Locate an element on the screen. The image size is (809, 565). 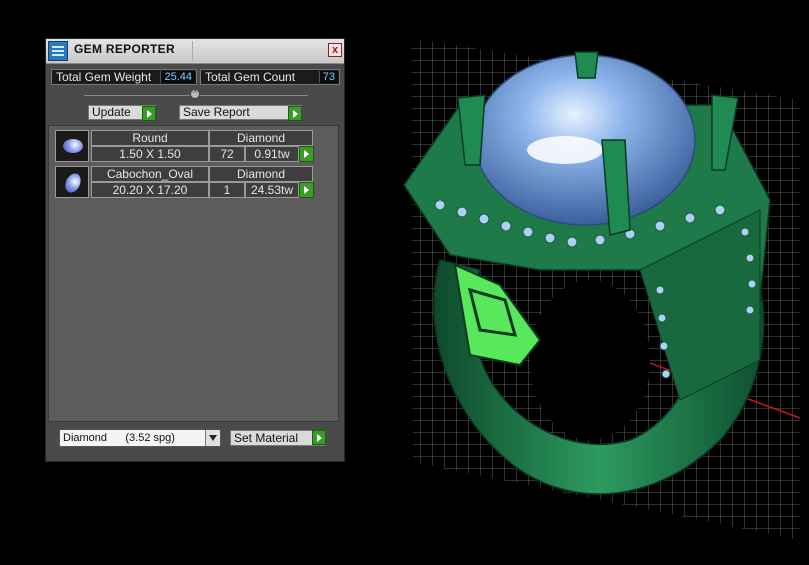
total-gem-weight-label: Total Gem Weight is located at coordinates (104, 77).